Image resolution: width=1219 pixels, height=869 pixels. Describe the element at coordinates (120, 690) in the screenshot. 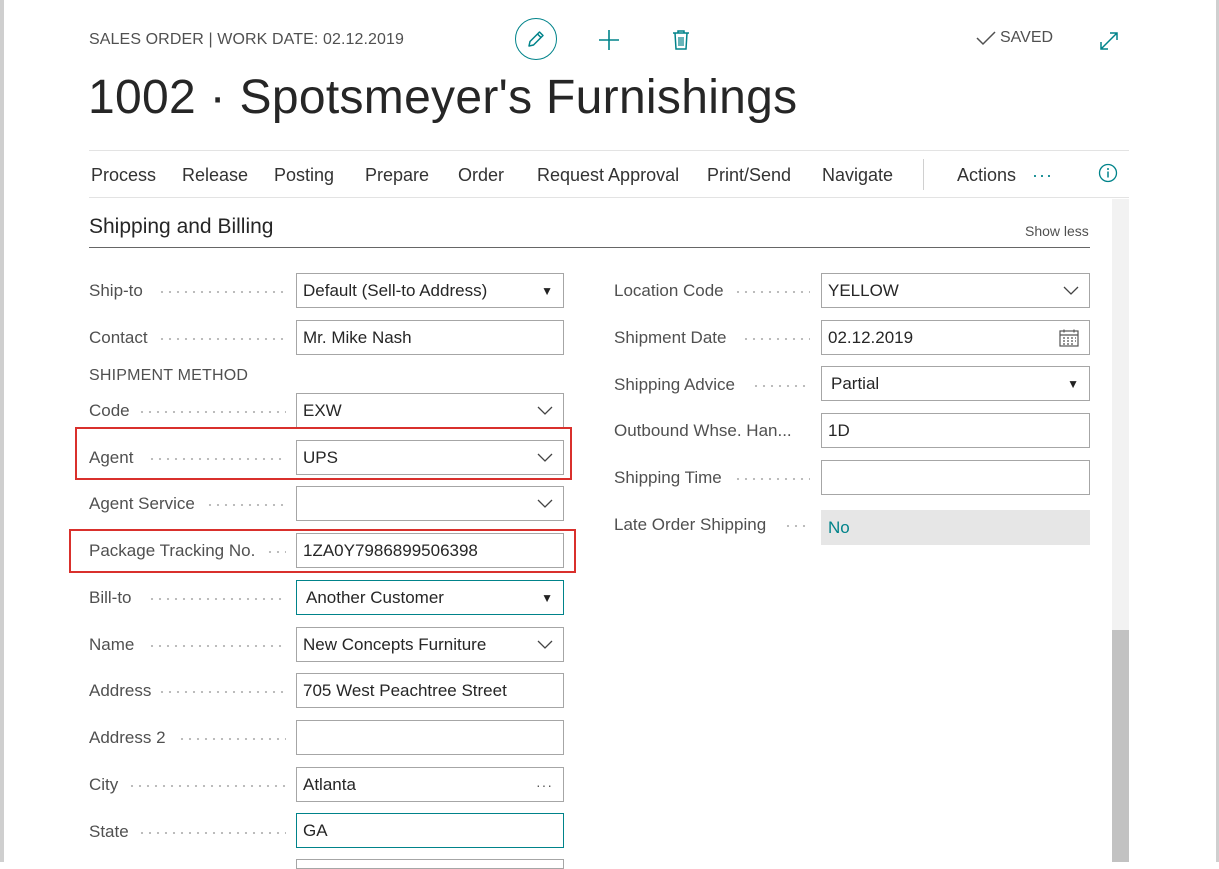

I see `address-label: Address` at that location.